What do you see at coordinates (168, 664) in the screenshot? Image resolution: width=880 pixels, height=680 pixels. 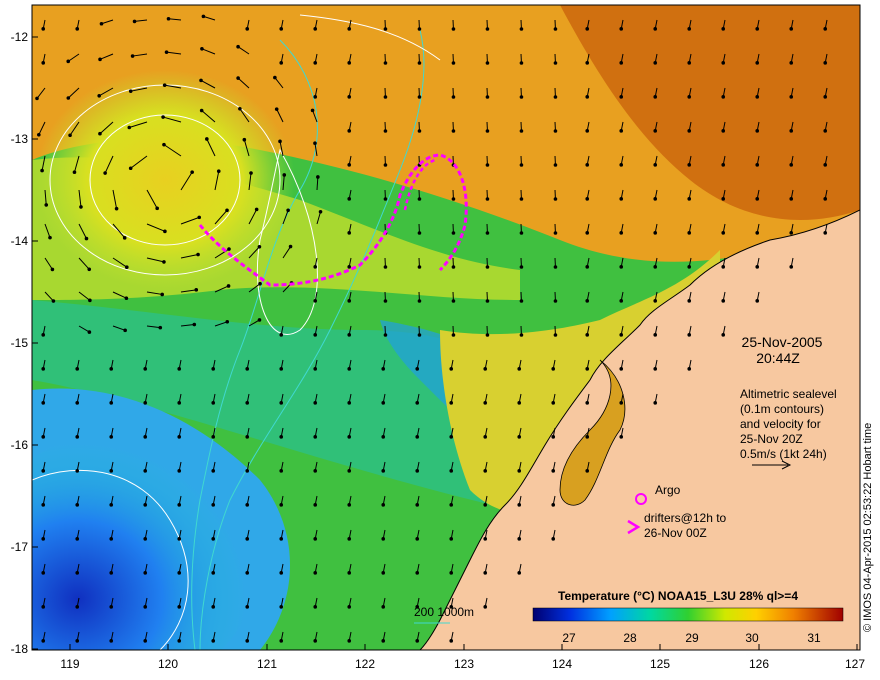 I see `x-tick-label: 120` at bounding box center [168, 664].